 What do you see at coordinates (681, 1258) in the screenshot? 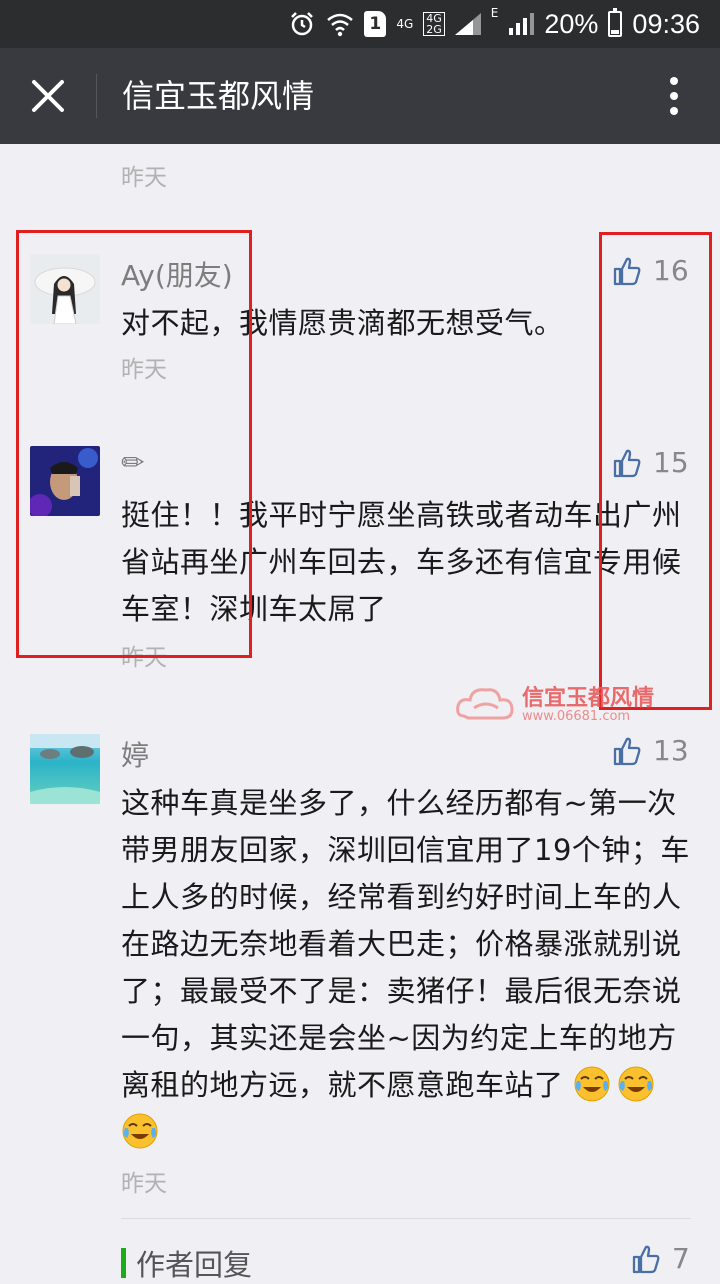
I see `like-count: 7` at bounding box center [681, 1258].